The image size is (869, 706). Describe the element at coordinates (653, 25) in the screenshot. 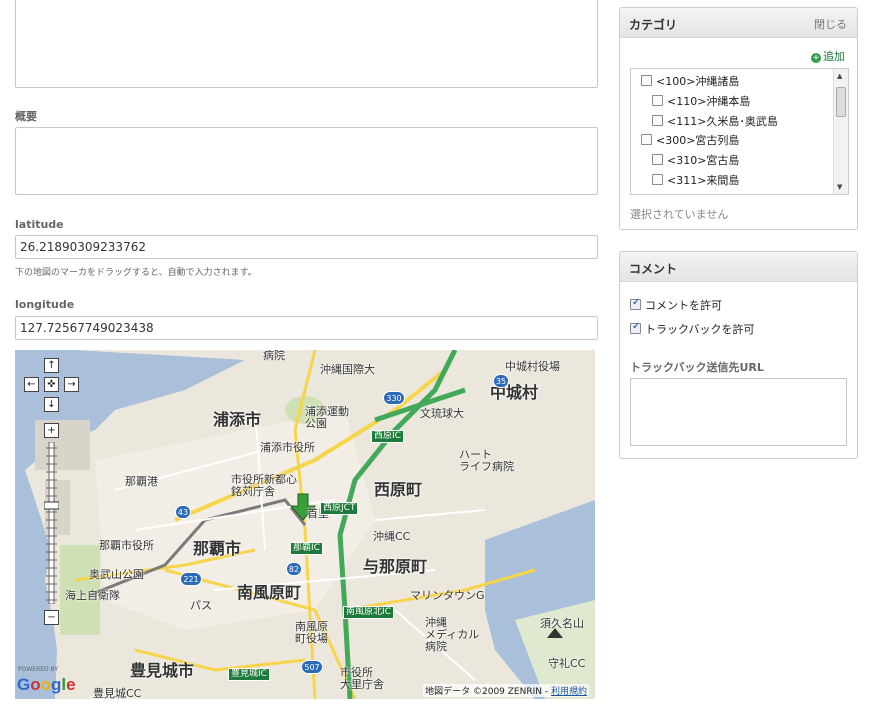

I see `category-panel-title: カテゴリ` at that location.